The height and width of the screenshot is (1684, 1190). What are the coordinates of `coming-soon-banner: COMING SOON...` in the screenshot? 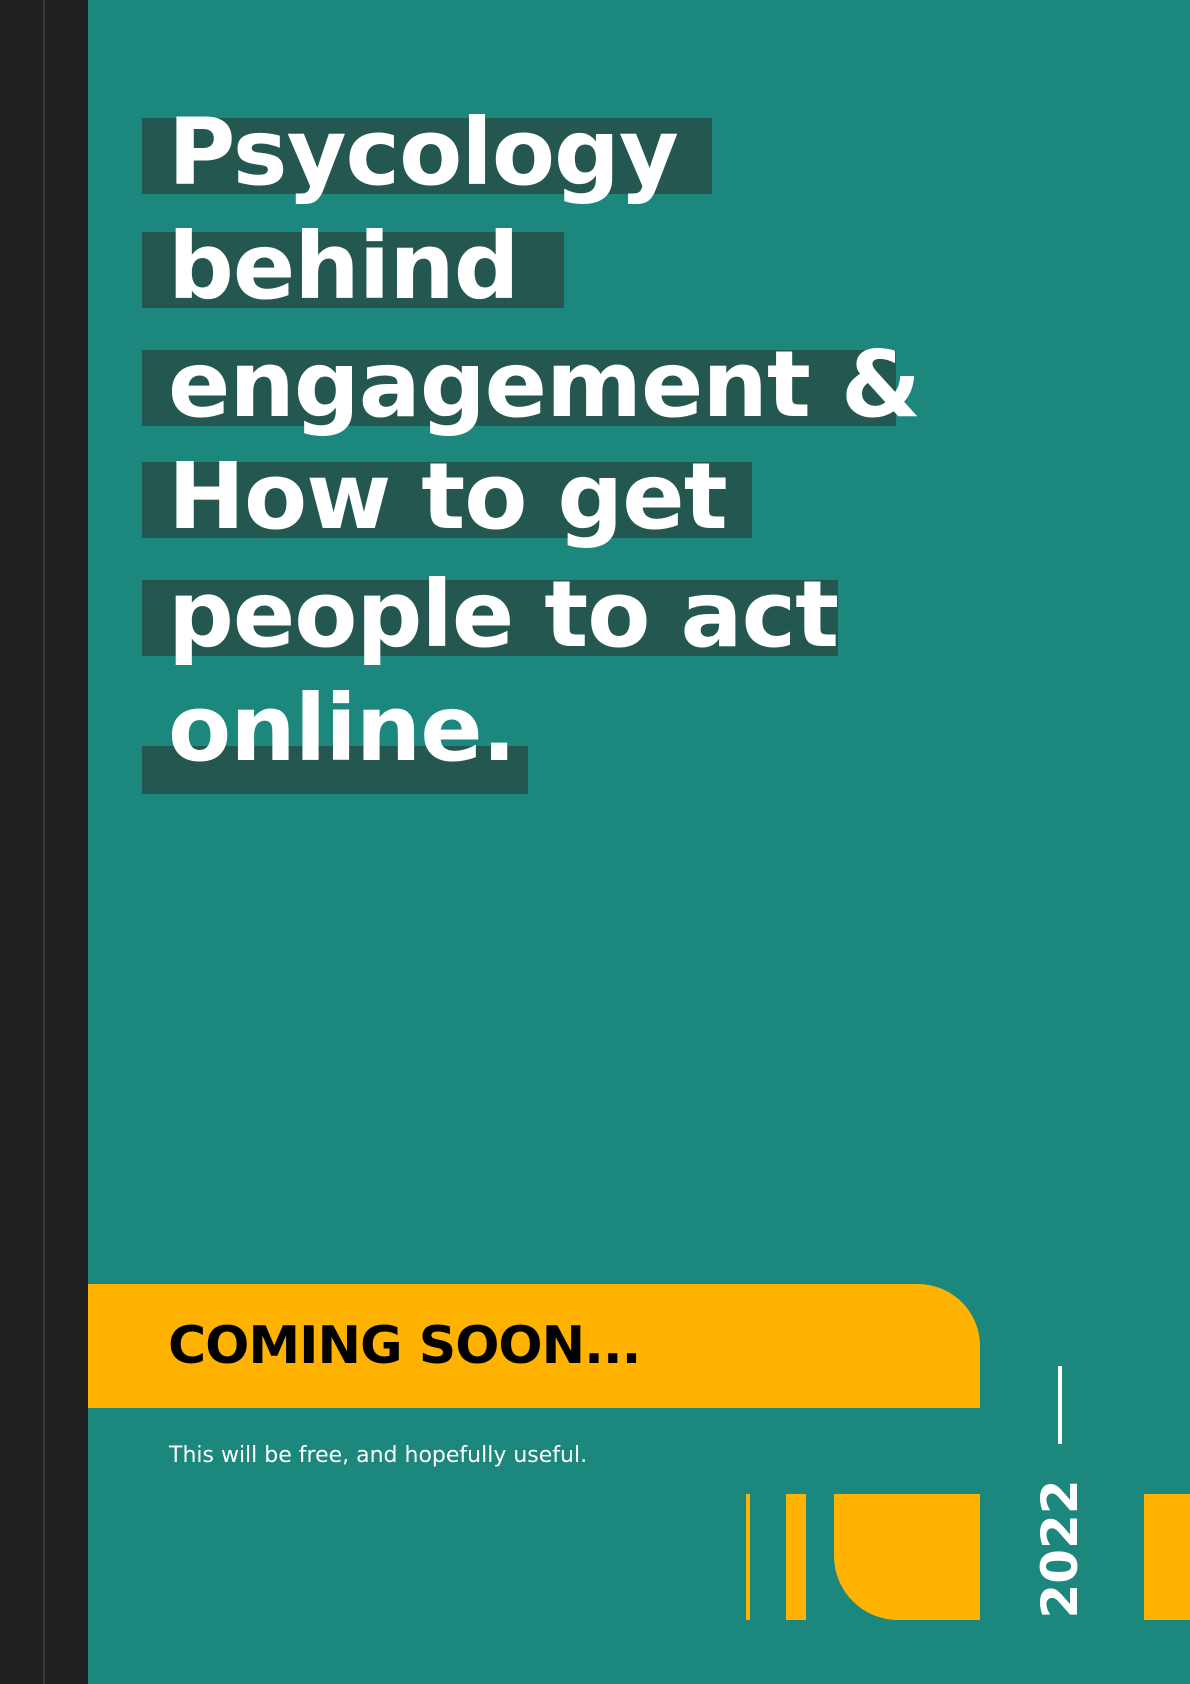 It's located at (534, 1346).